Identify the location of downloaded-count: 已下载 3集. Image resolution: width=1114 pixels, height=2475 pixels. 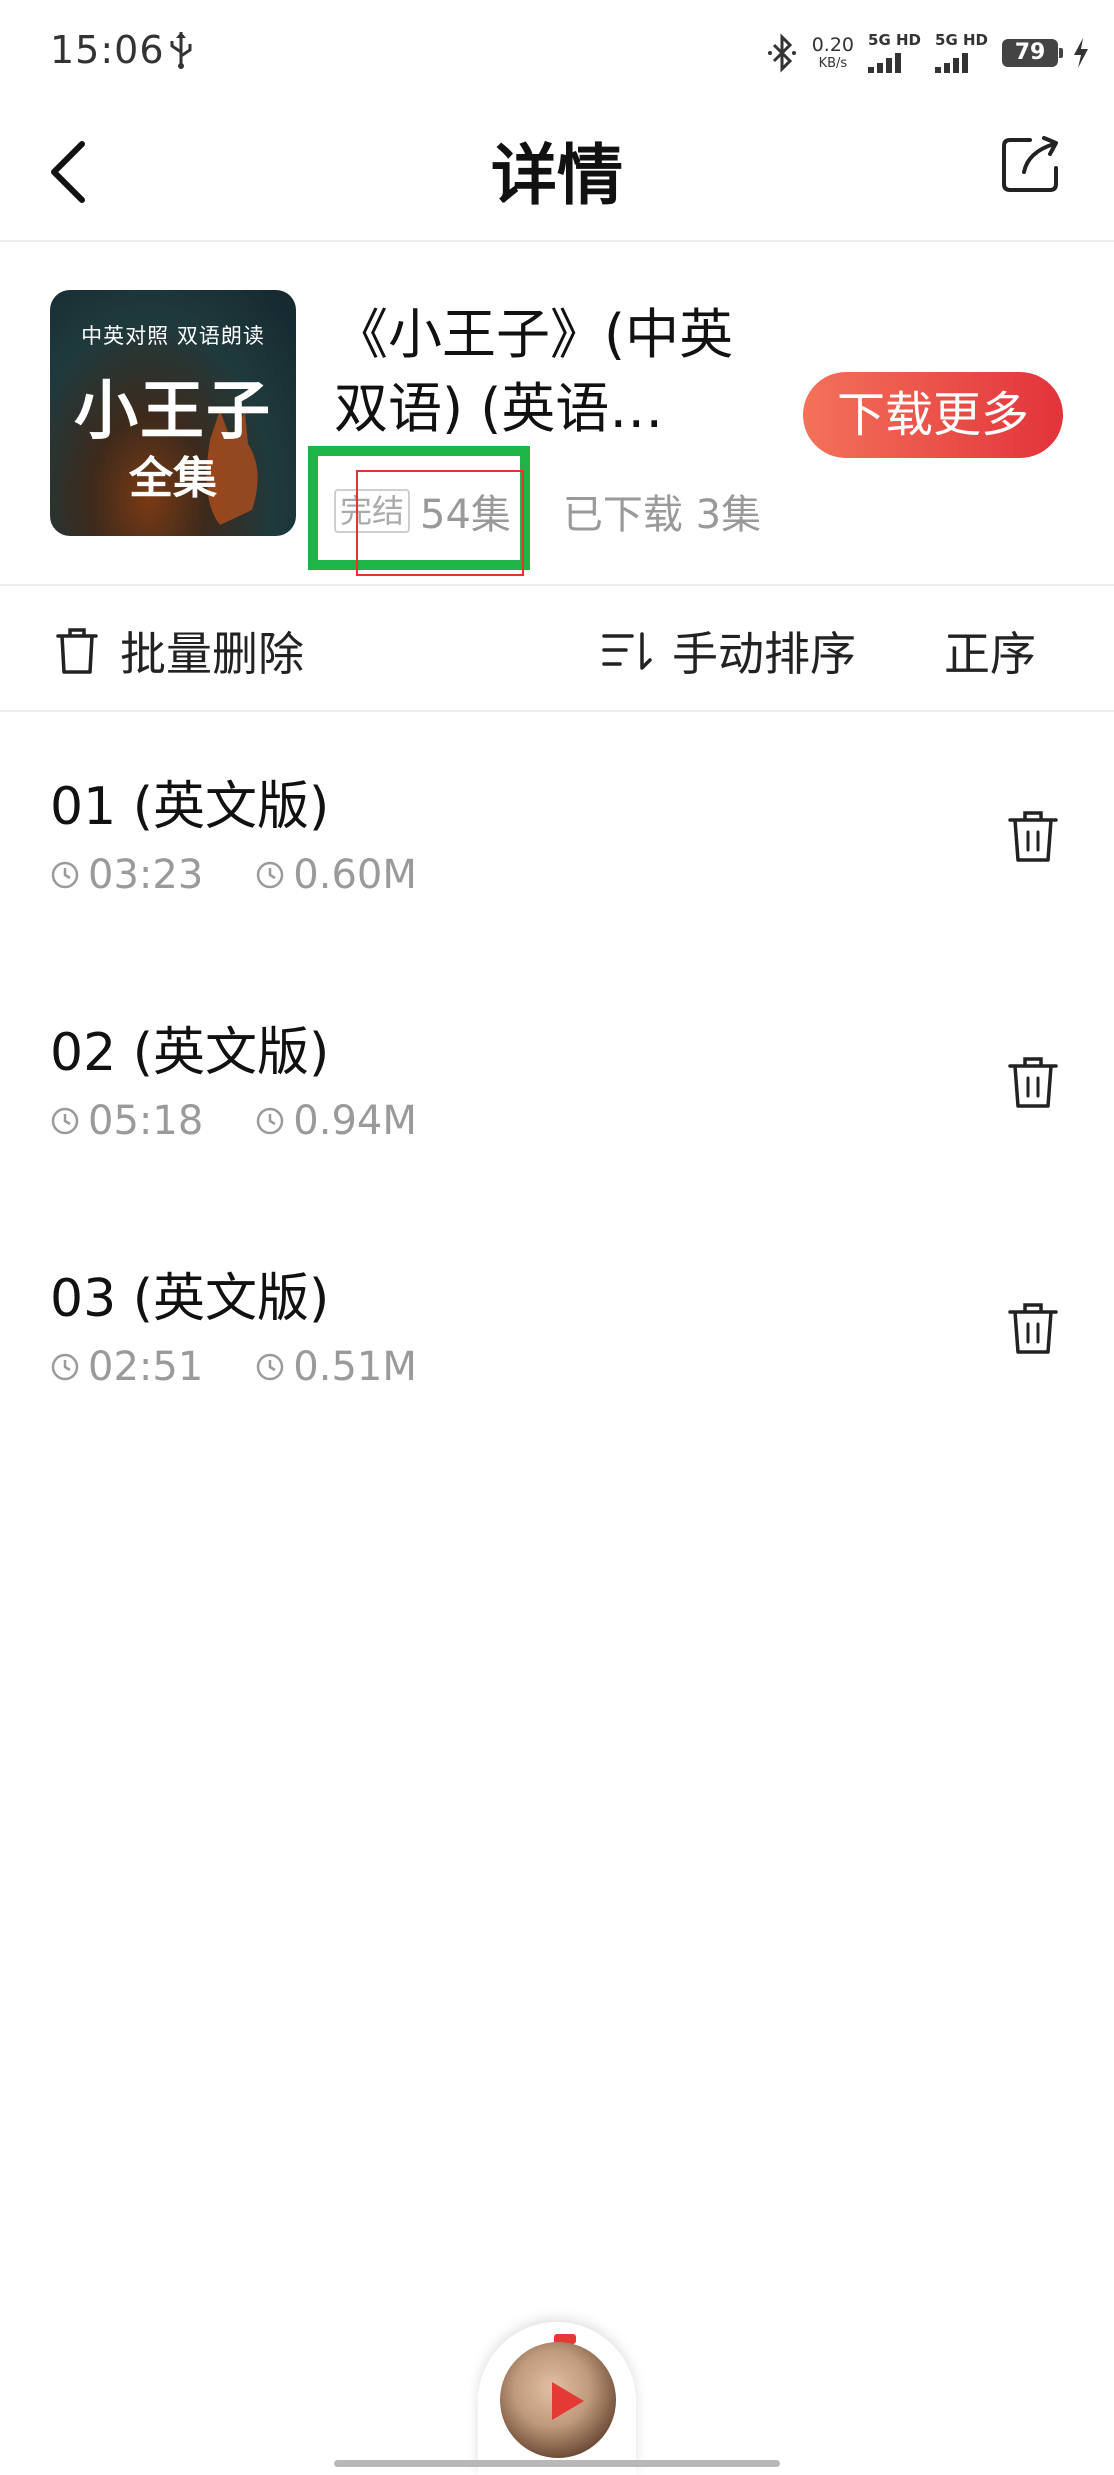
(662, 515).